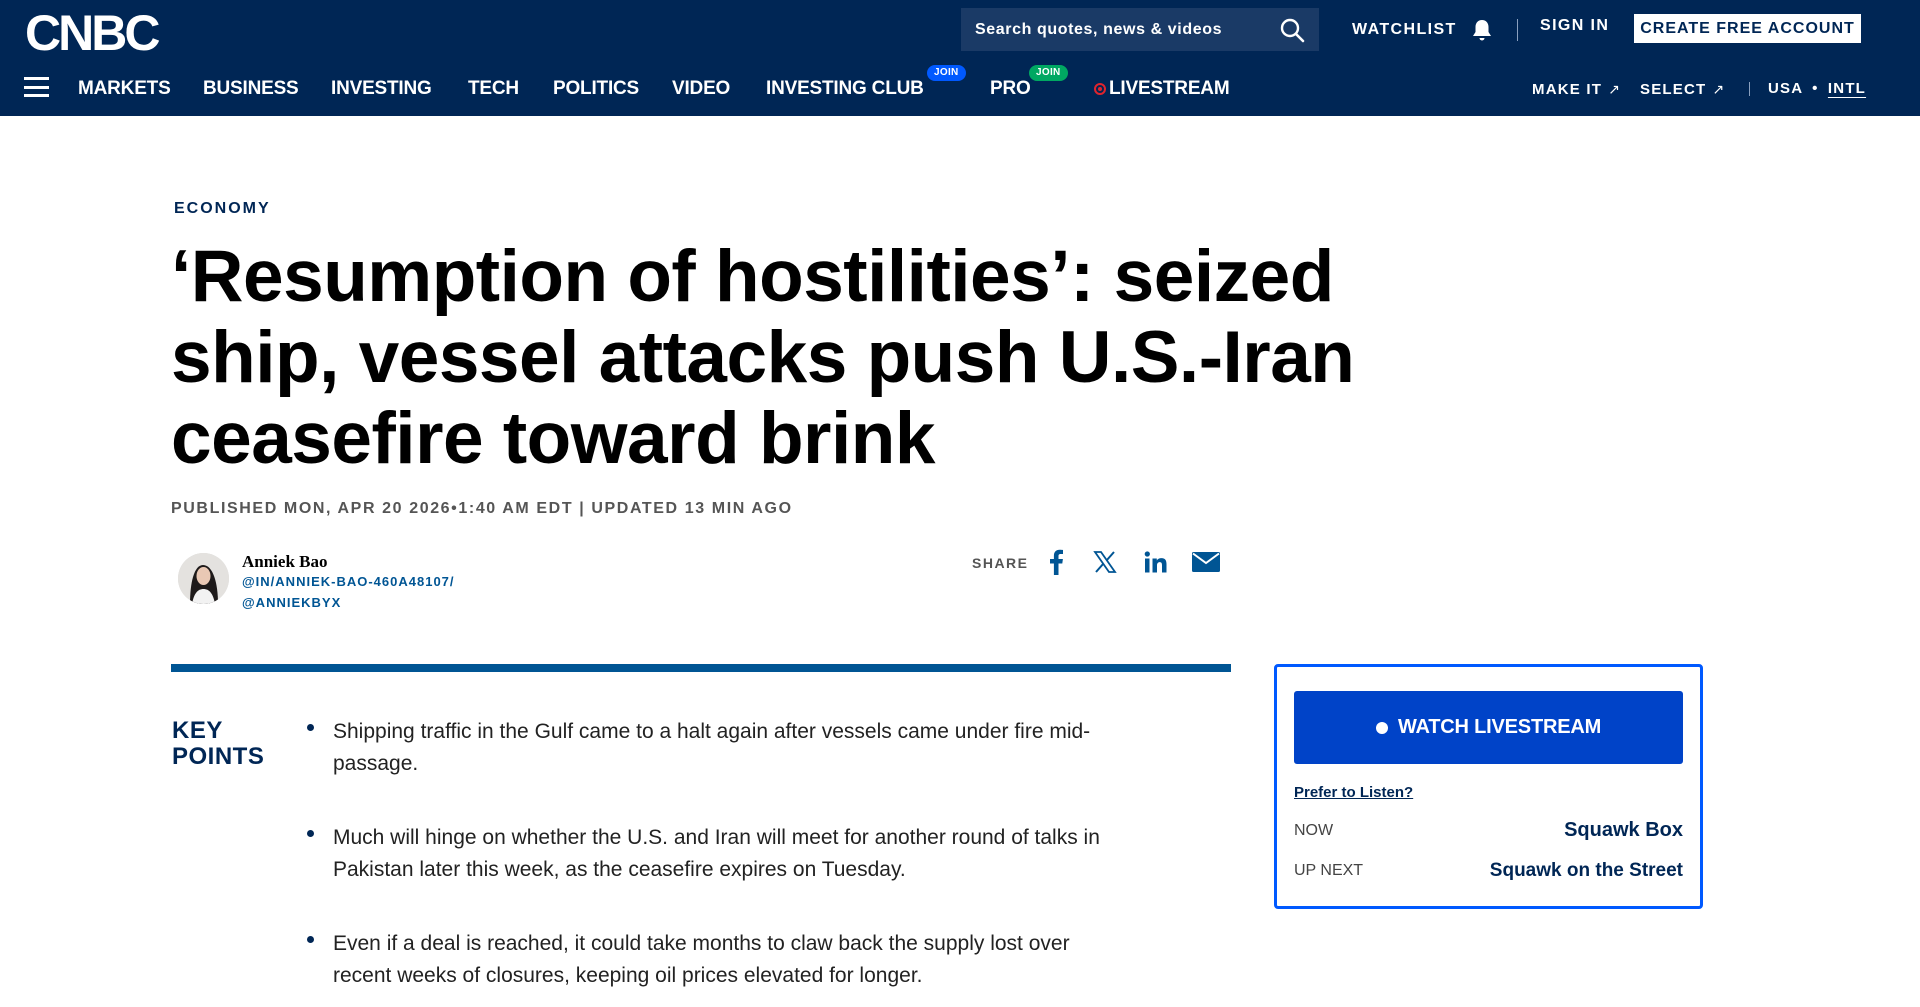 This screenshot has height=1007, width=1920. I want to click on menu-icon, so click(36, 87).